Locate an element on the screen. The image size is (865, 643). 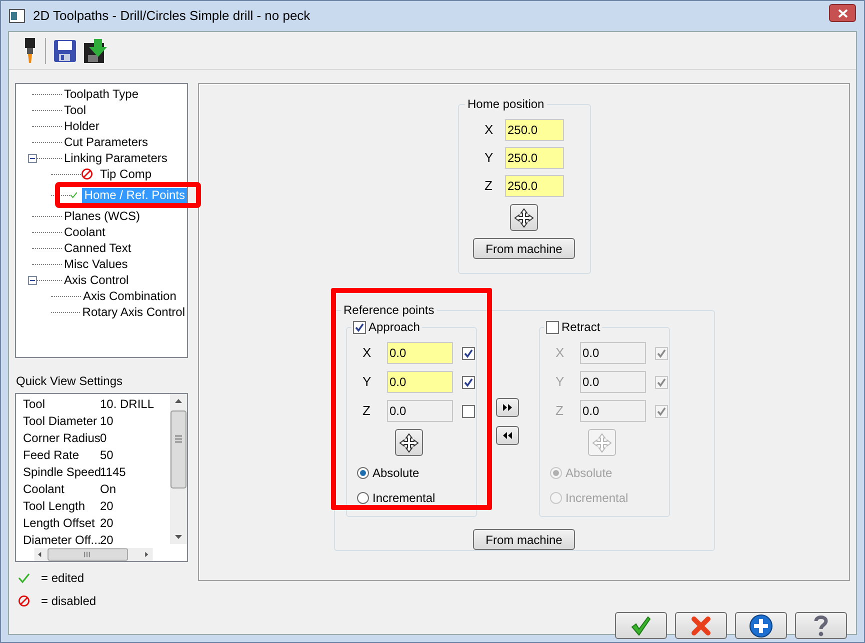
setting-value: 0 is located at coordinates (103, 438).